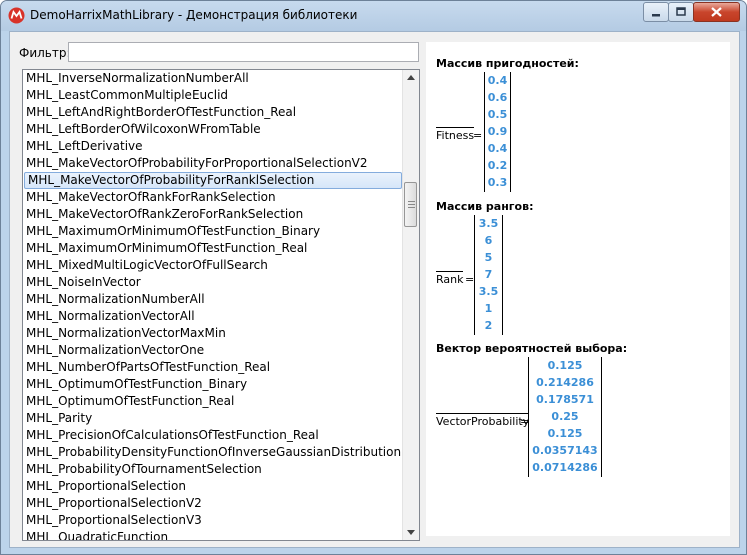  What do you see at coordinates (488, 308) in the screenshot?
I see `rank-value: 1` at bounding box center [488, 308].